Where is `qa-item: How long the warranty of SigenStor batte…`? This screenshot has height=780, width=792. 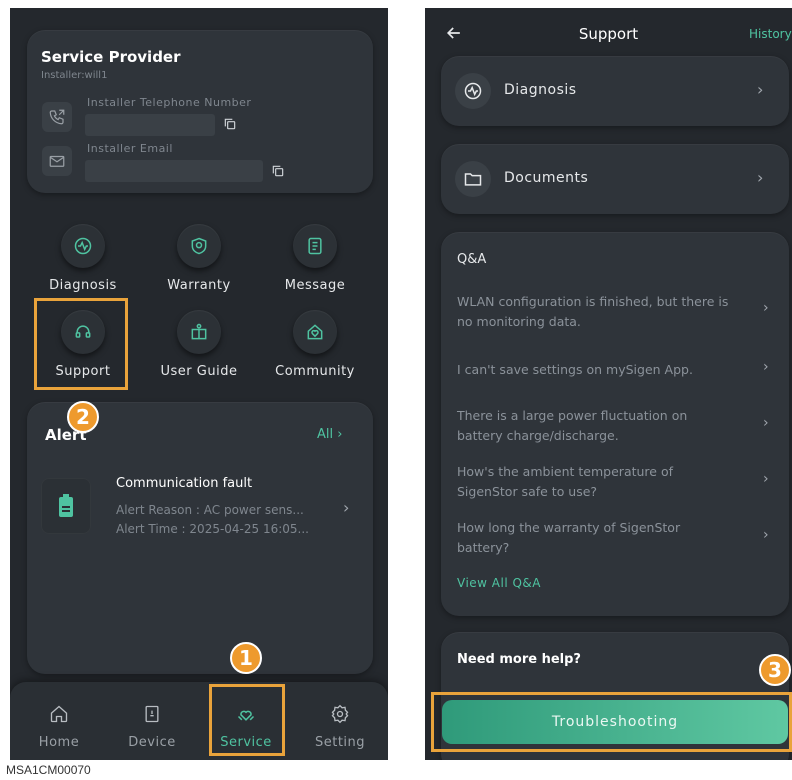 qa-item: How long the warranty of SigenStor batte… is located at coordinates (587, 538).